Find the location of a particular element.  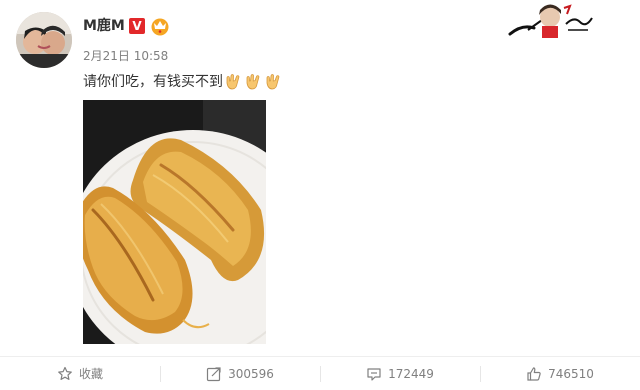

favorite-label: 收藏 is located at coordinates (90, 374).